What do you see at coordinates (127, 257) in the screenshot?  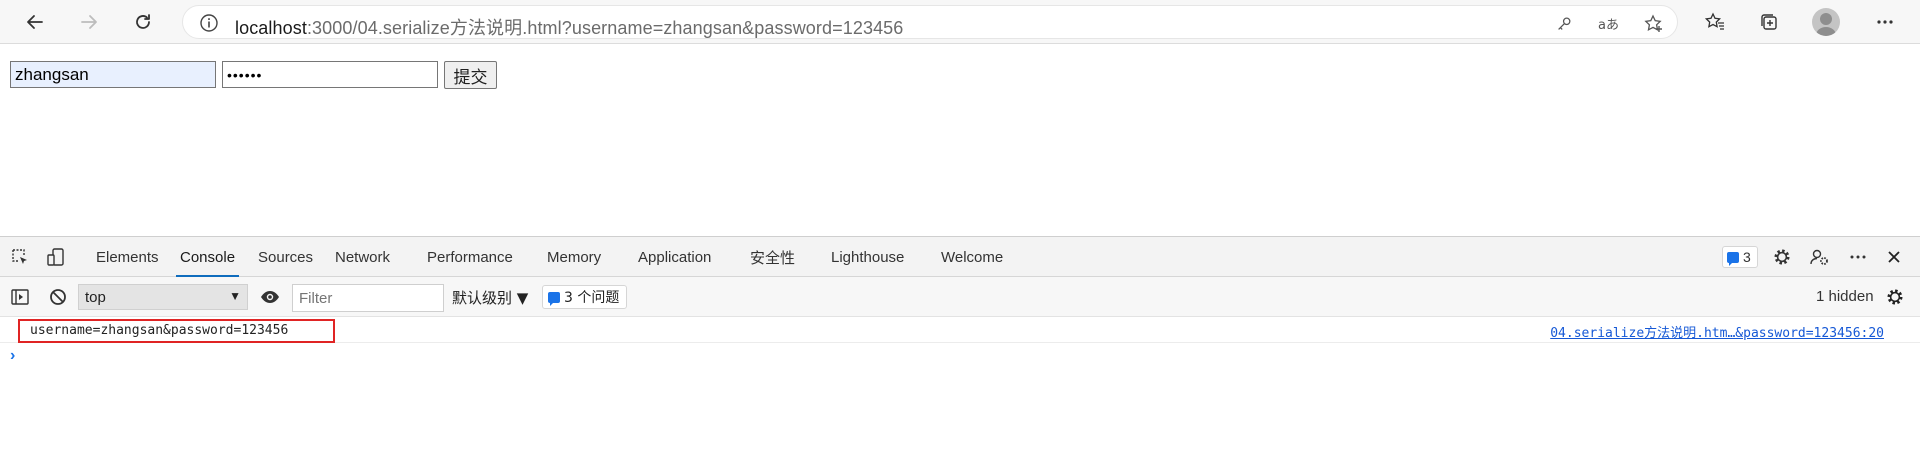 I see `tab-elements: Elements` at bounding box center [127, 257].